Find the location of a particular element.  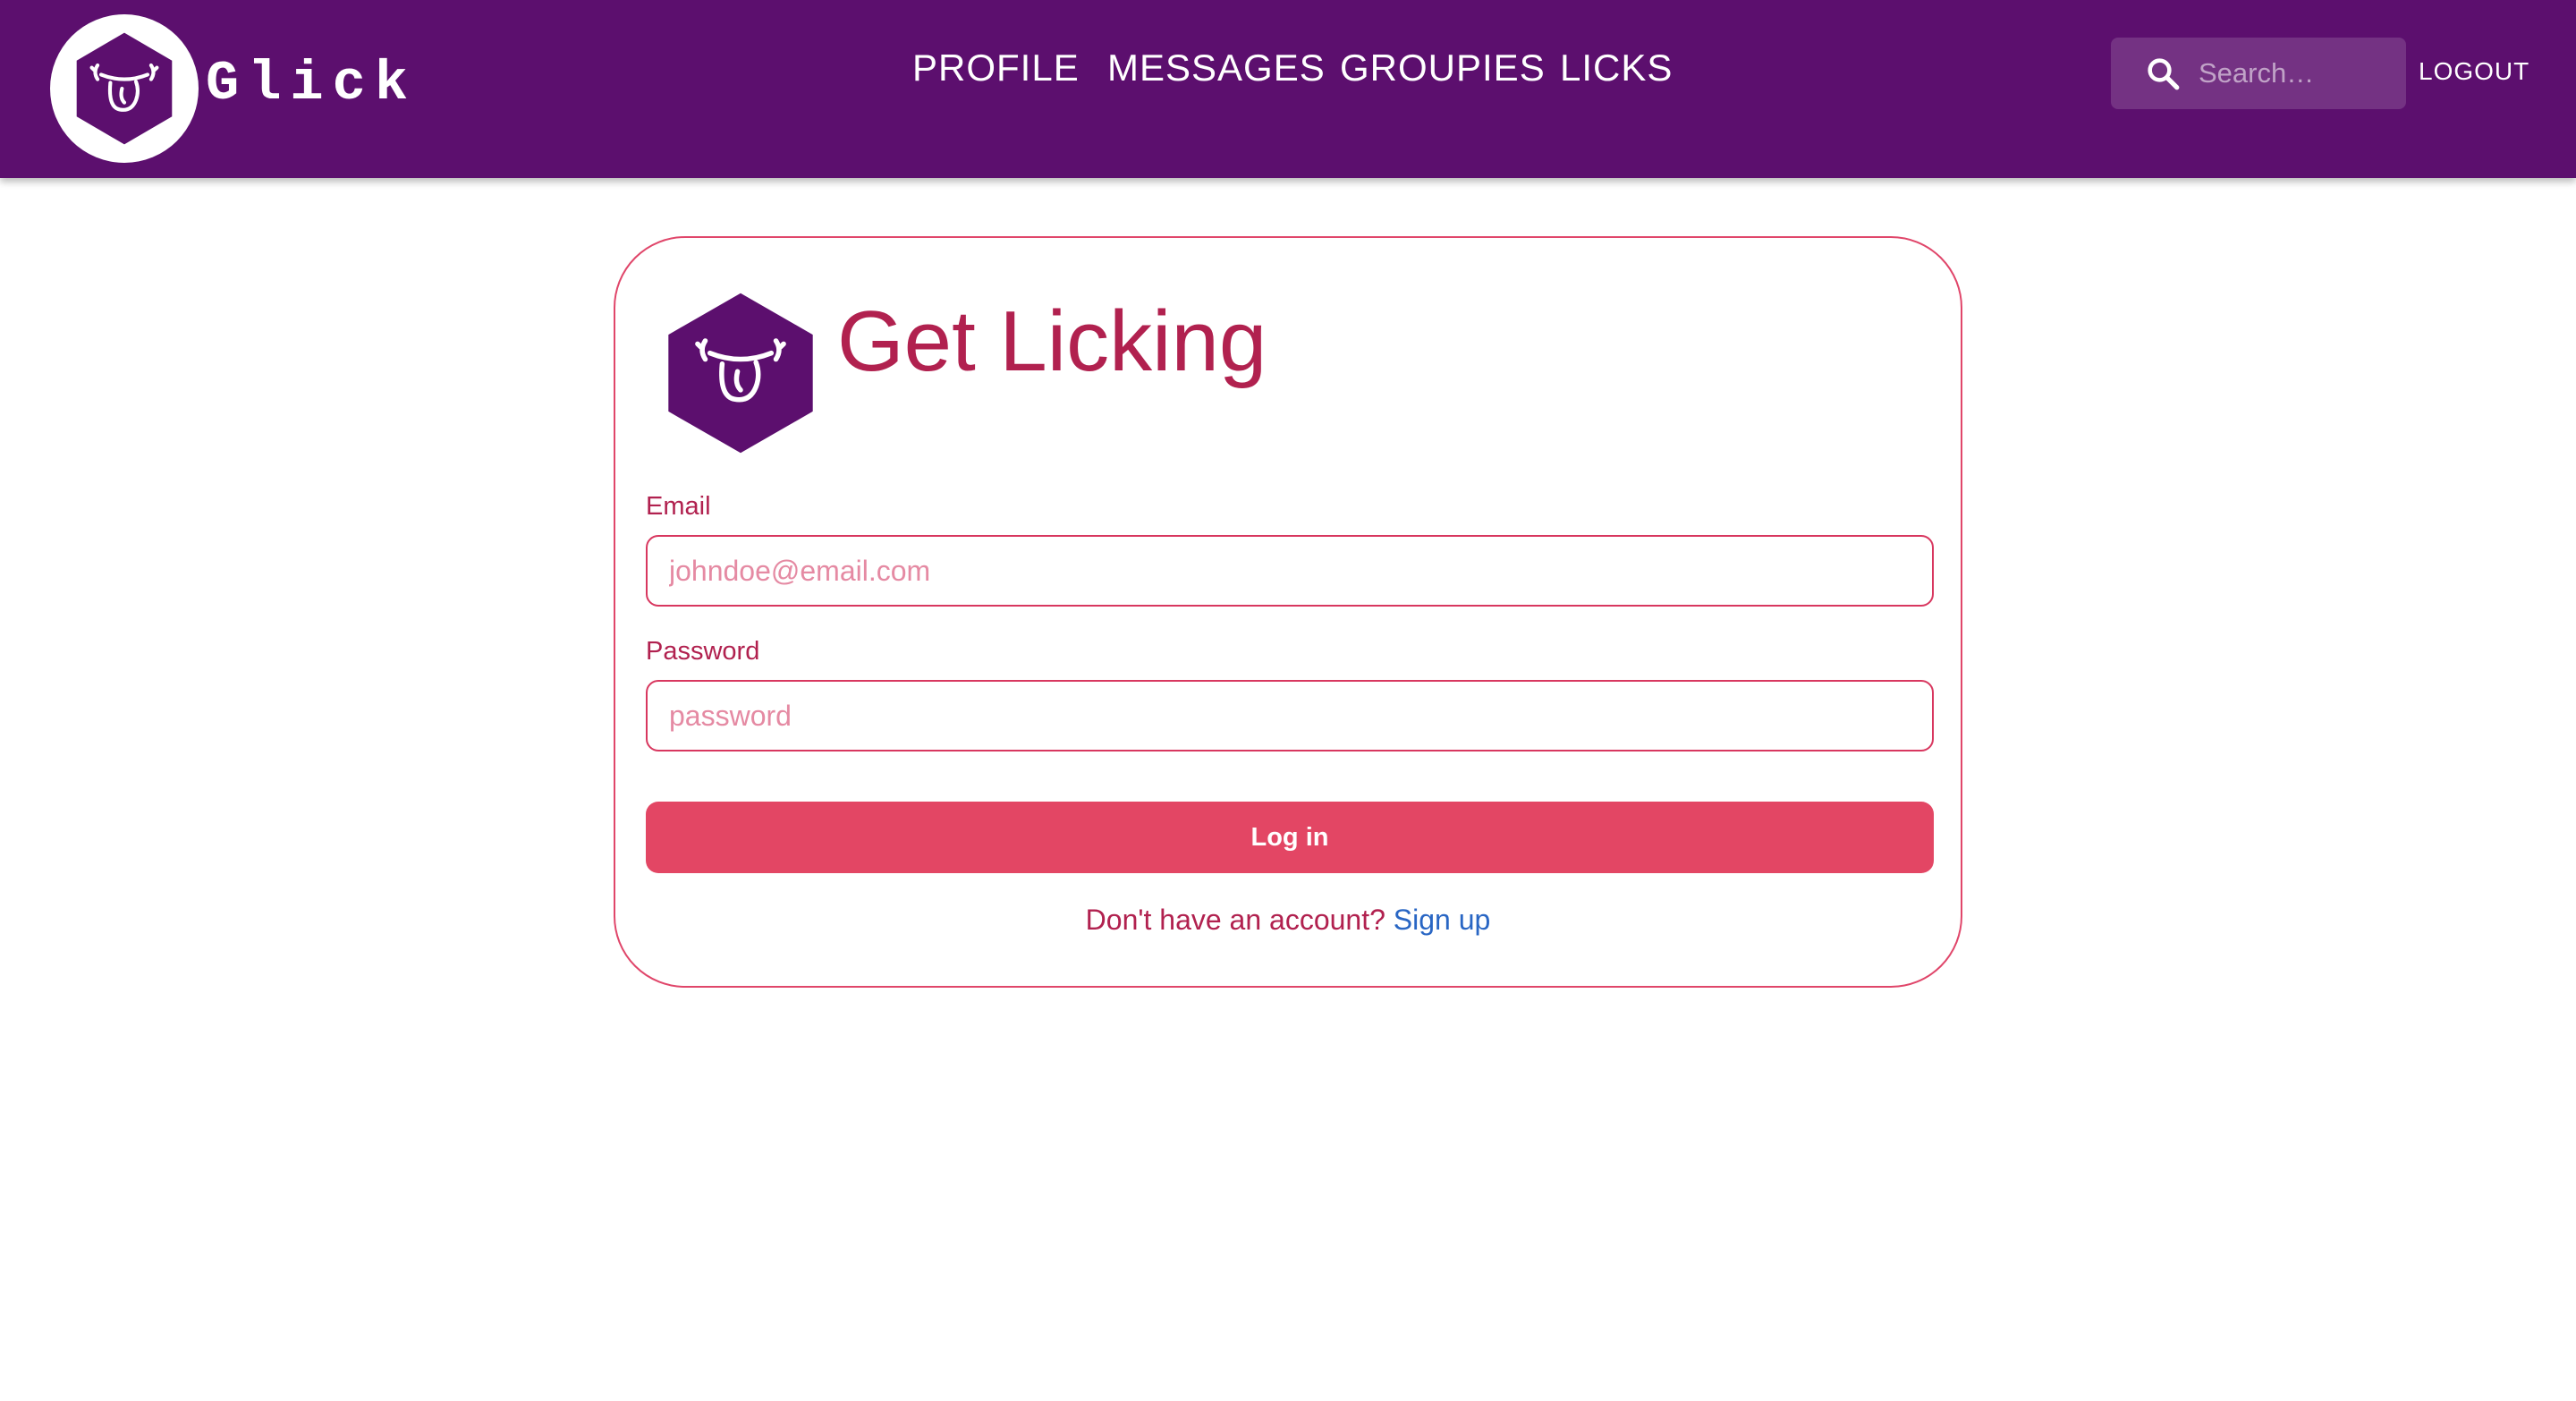

login-header: Get Licking is located at coordinates (965, 373).